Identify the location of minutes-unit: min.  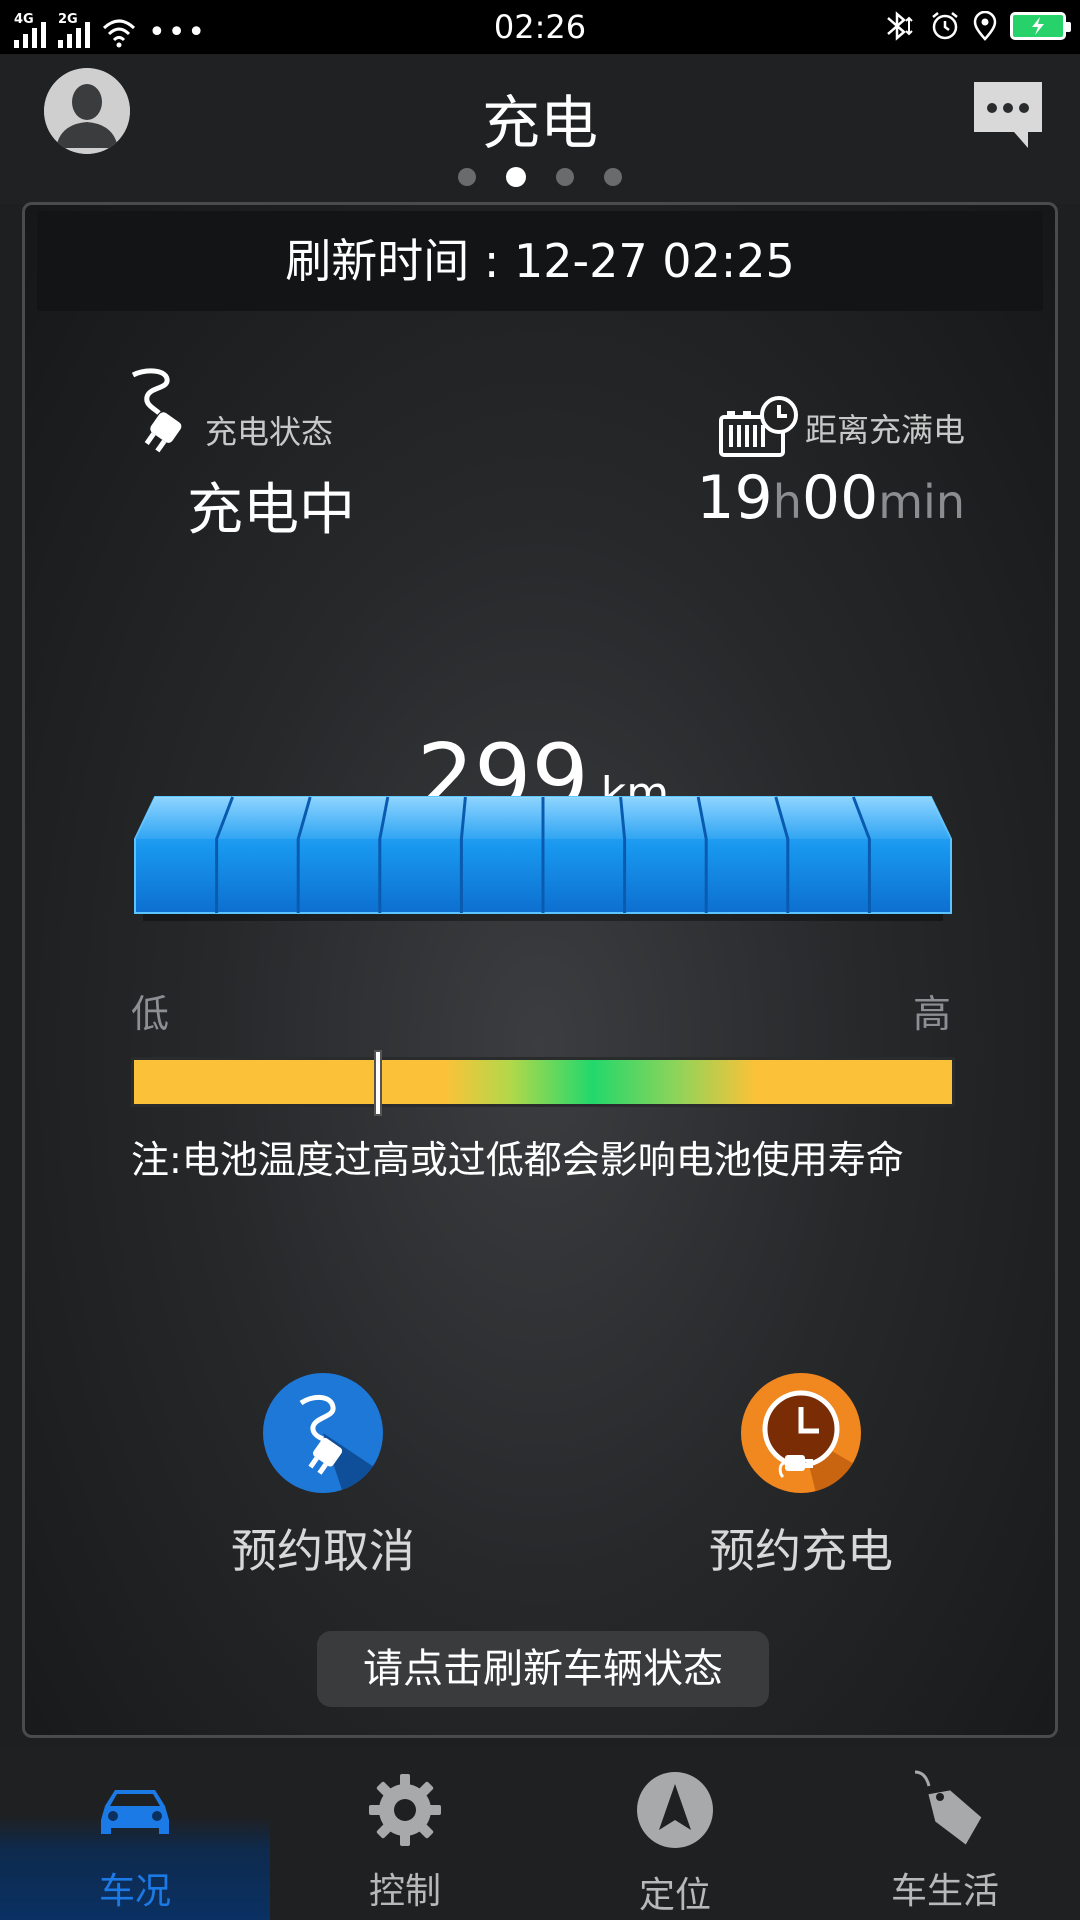
(921, 502).